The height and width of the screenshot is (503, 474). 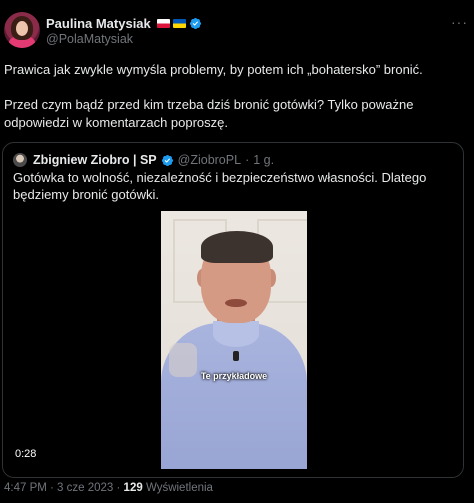 I want to click on poland-flag-icon, so click(x=163, y=23).